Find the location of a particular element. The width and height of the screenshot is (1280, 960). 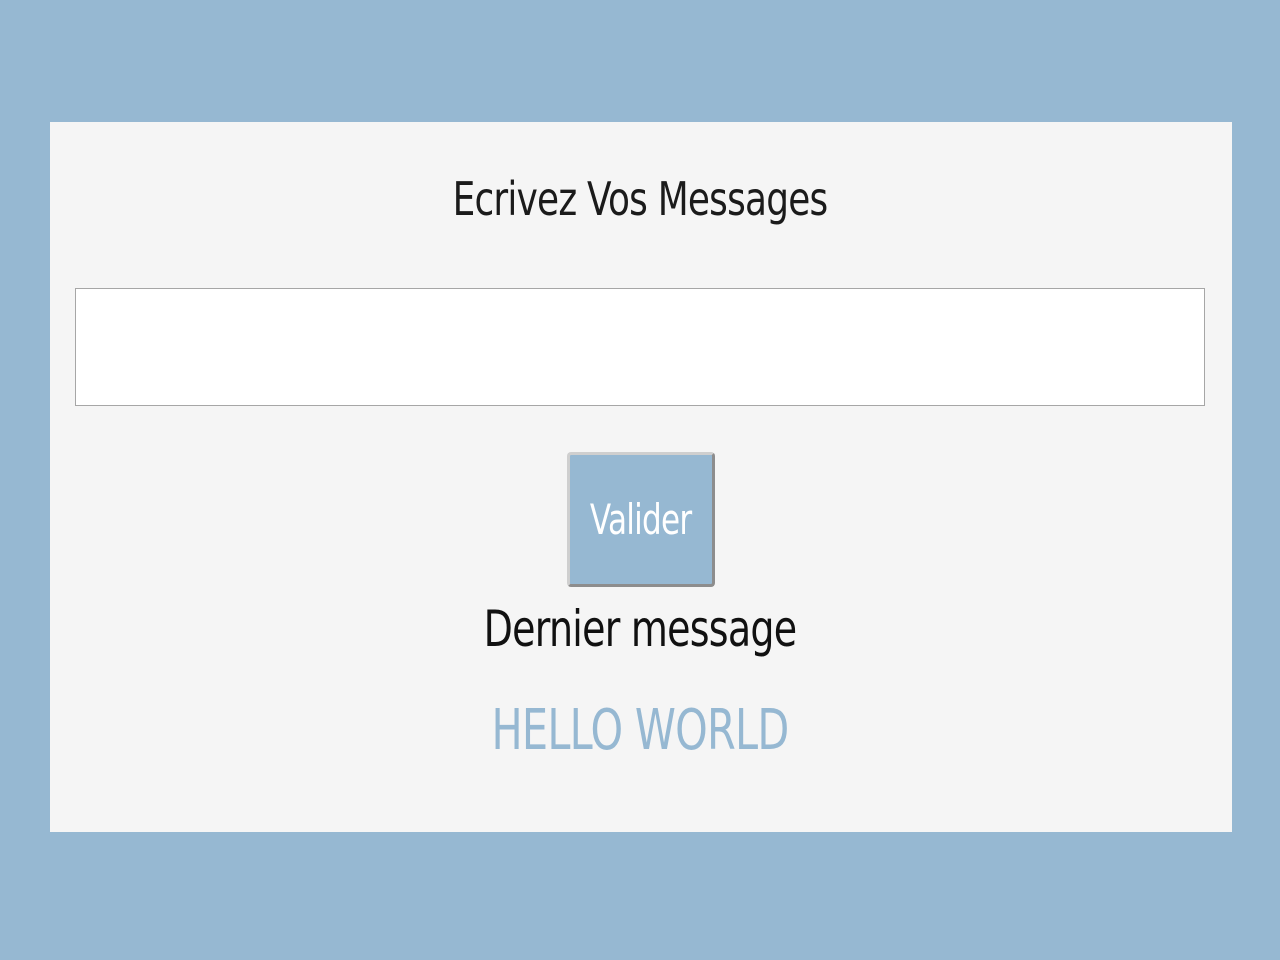

submit-button: Valider is located at coordinates (641, 519).